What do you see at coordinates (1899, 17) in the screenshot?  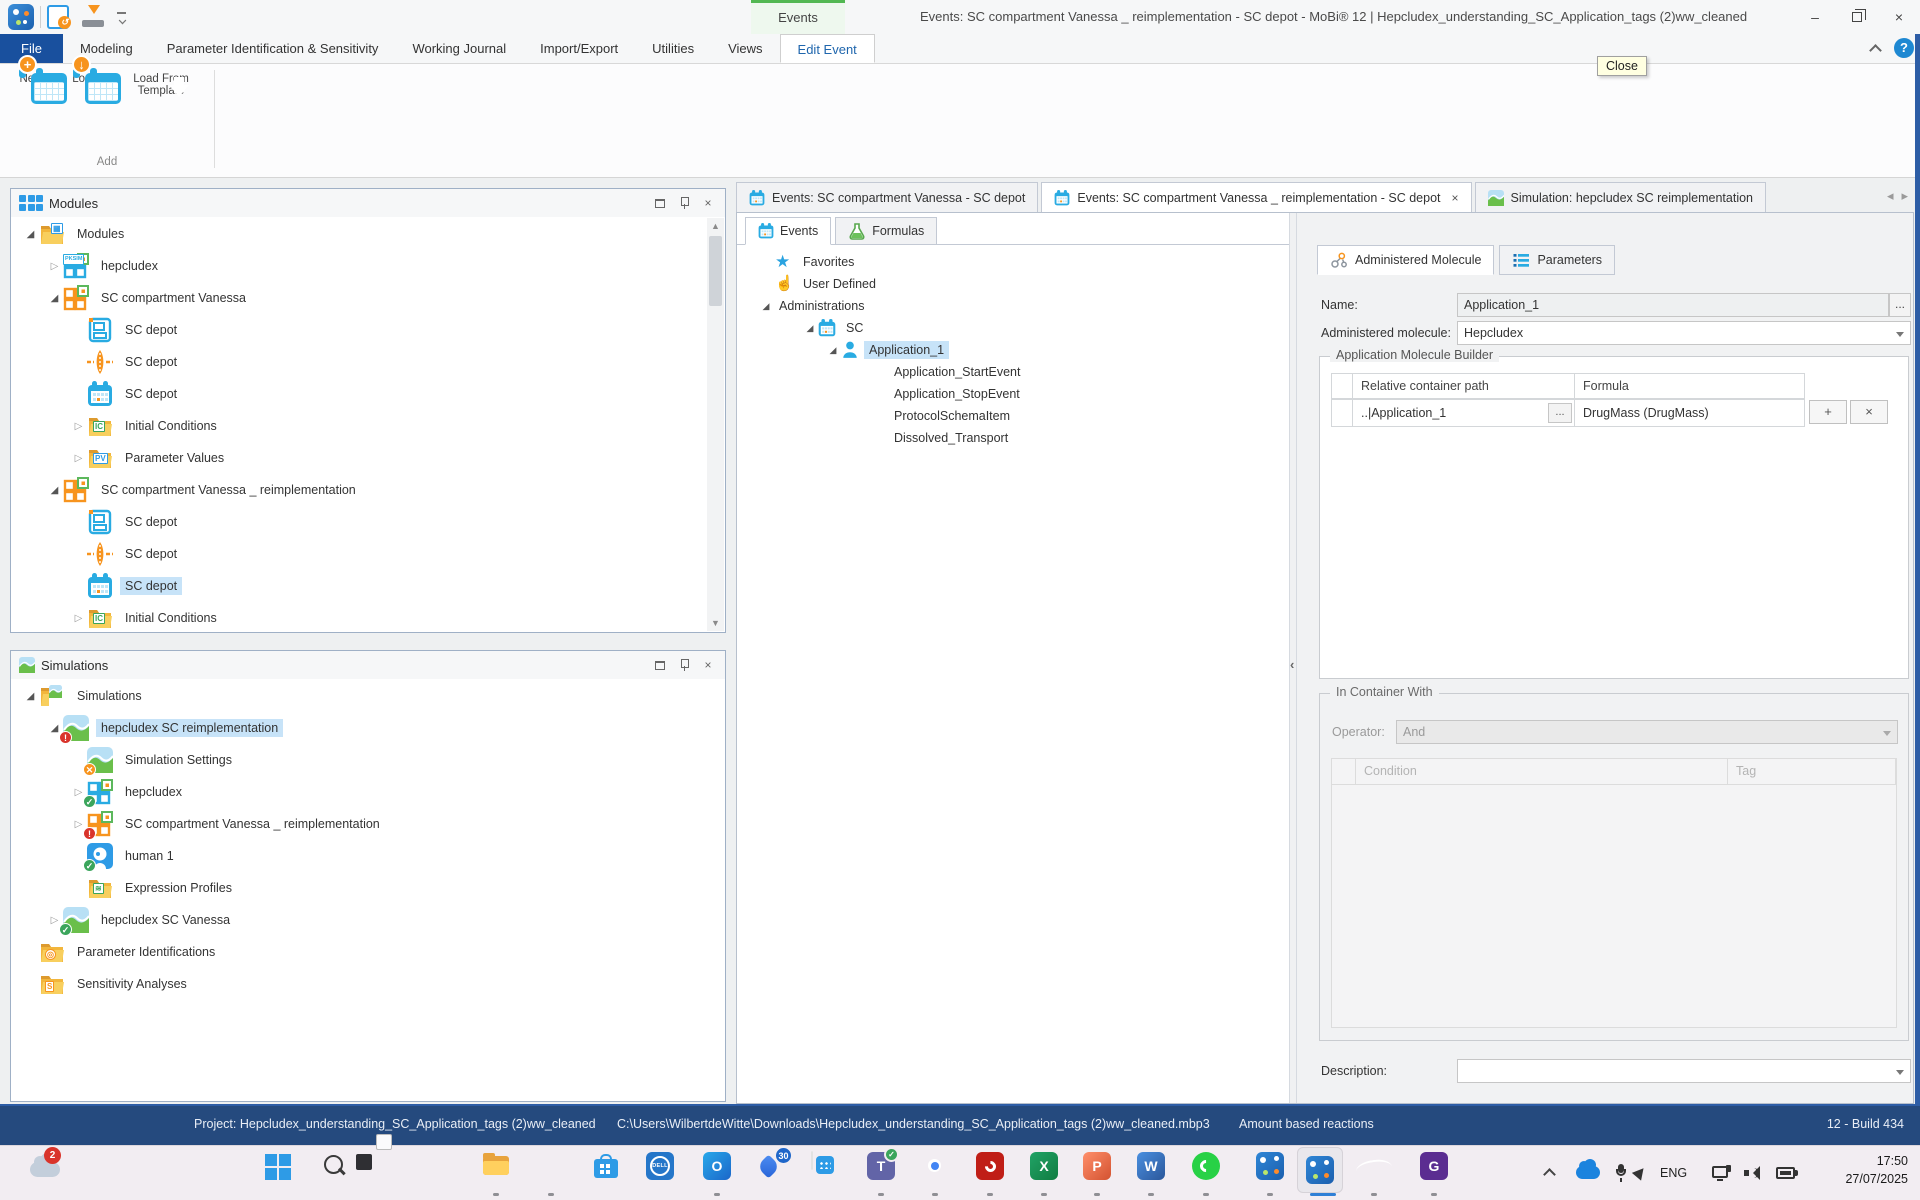 I see `close-button: ×` at bounding box center [1899, 17].